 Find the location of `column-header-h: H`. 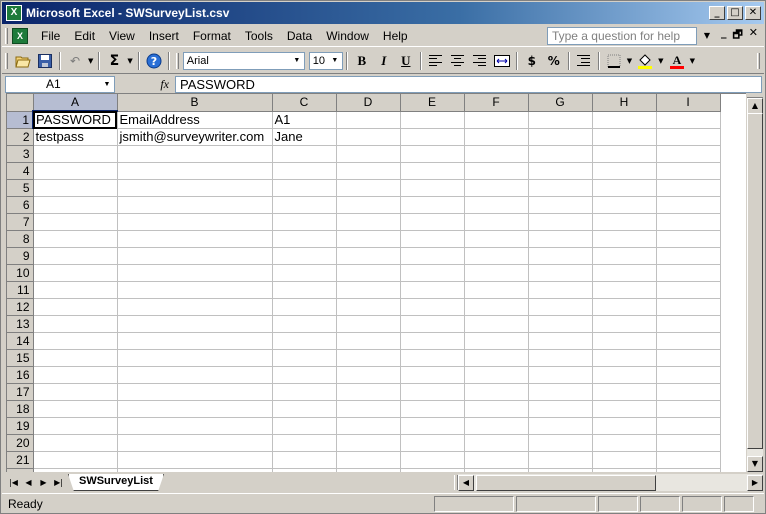

column-header-h: H is located at coordinates (624, 103).